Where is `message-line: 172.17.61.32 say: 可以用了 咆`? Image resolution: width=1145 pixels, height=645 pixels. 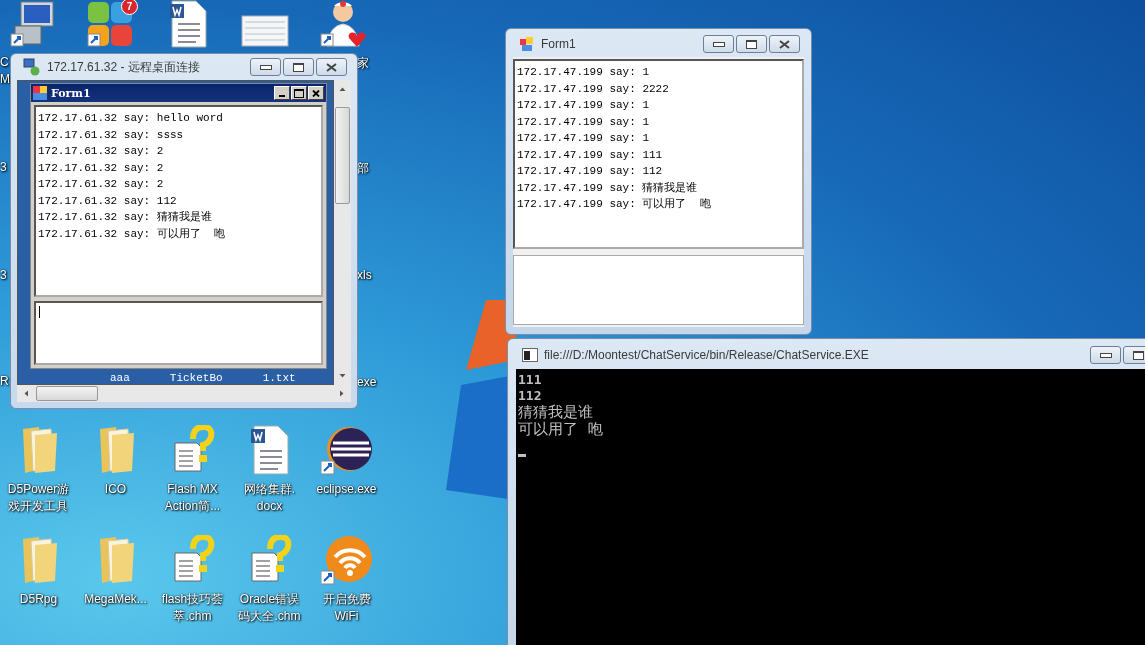 message-line: 172.17.61.32 say: 可以用了 咆 is located at coordinates (132, 234).